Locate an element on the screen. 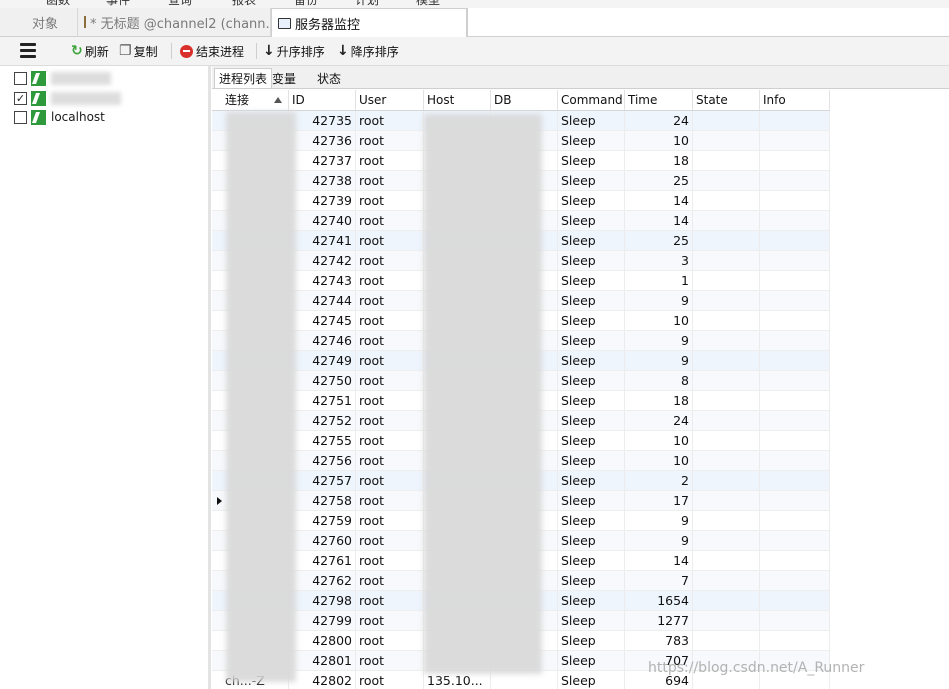  cell-time: 17 is located at coordinates (659, 500).